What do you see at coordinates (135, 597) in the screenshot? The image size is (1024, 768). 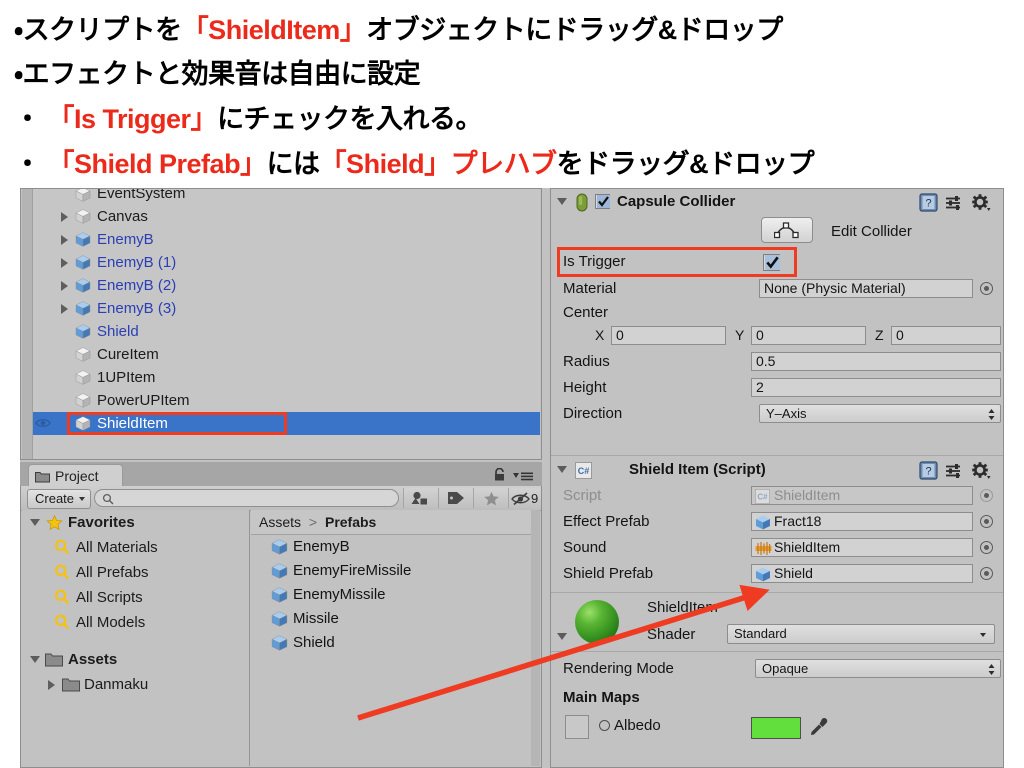 I see `favorite-item-all-scripts: All Scripts` at bounding box center [135, 597].